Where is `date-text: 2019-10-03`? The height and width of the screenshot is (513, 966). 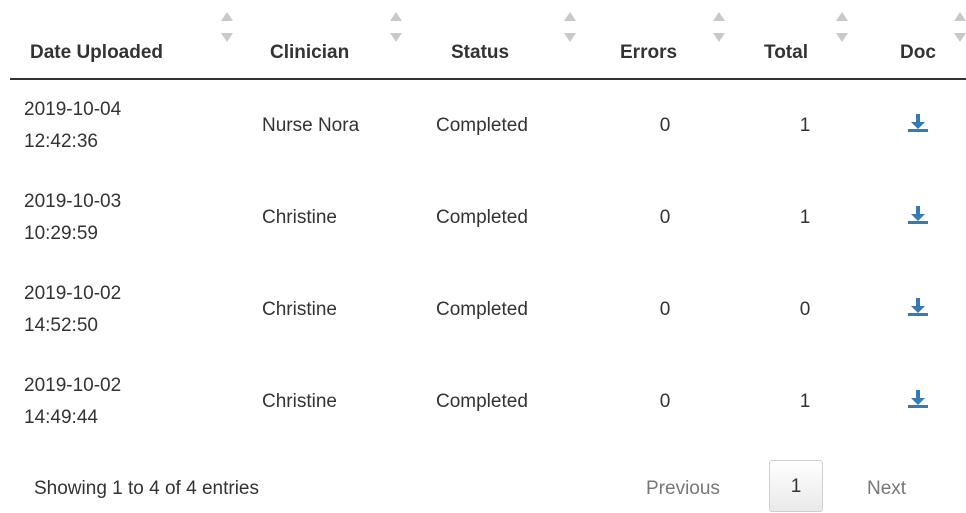
date-text: 2019-10-03 is located at coordinates (73, 201).